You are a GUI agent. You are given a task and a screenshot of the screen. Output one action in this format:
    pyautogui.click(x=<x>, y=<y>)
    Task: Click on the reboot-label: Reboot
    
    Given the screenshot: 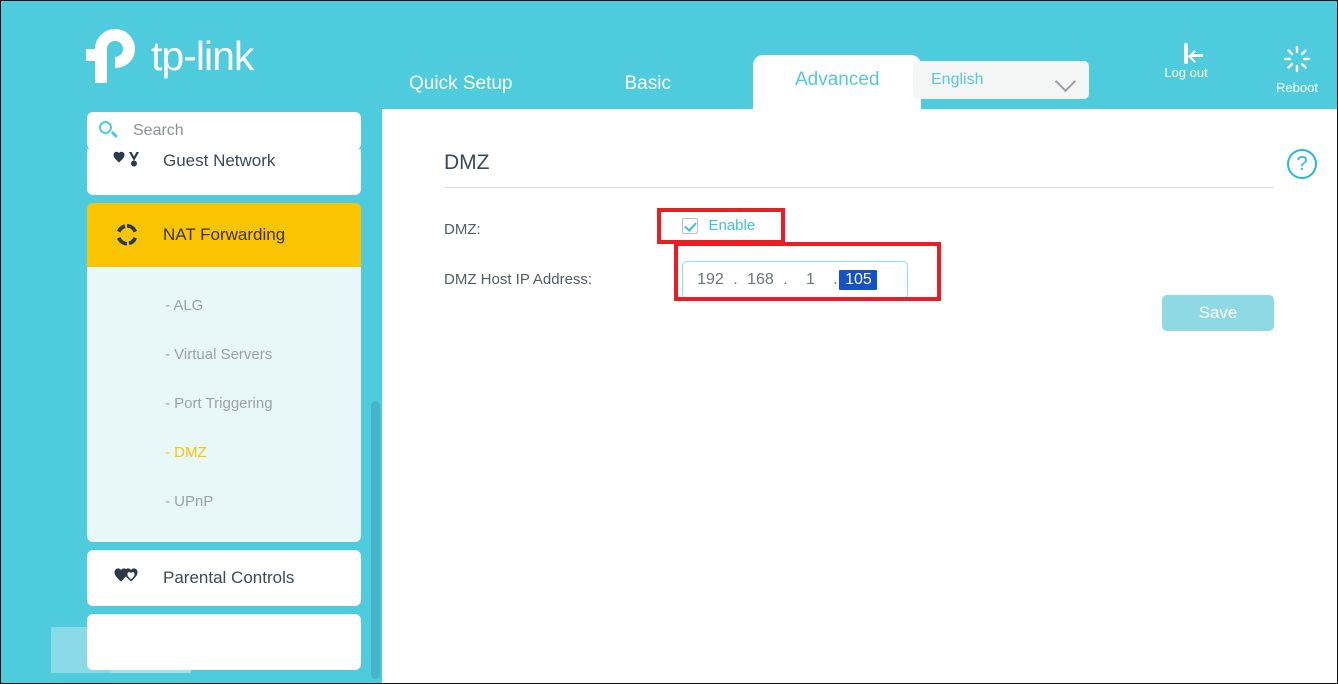 What is the action you would take?
    pyautogui.click(x=1297, y=87)
    